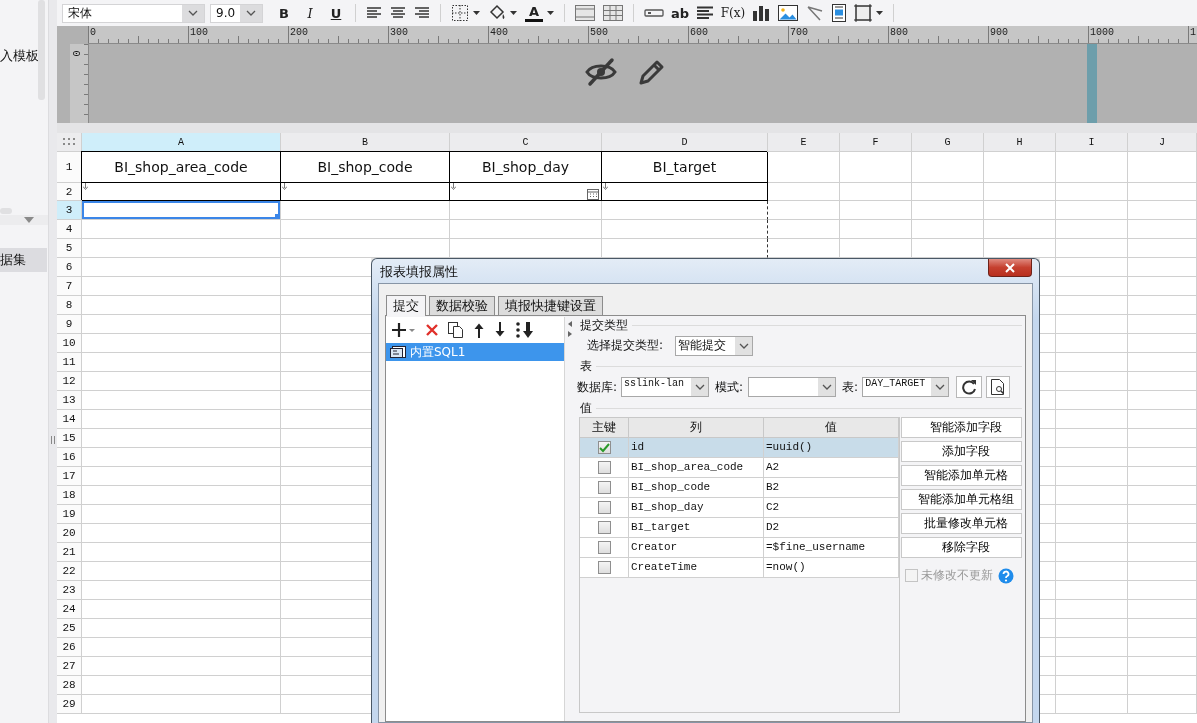  What do you see at coordinates (23, 260) in the screenshot?
I see `sidebar-item: 据集` at bounding box center [23, 260].